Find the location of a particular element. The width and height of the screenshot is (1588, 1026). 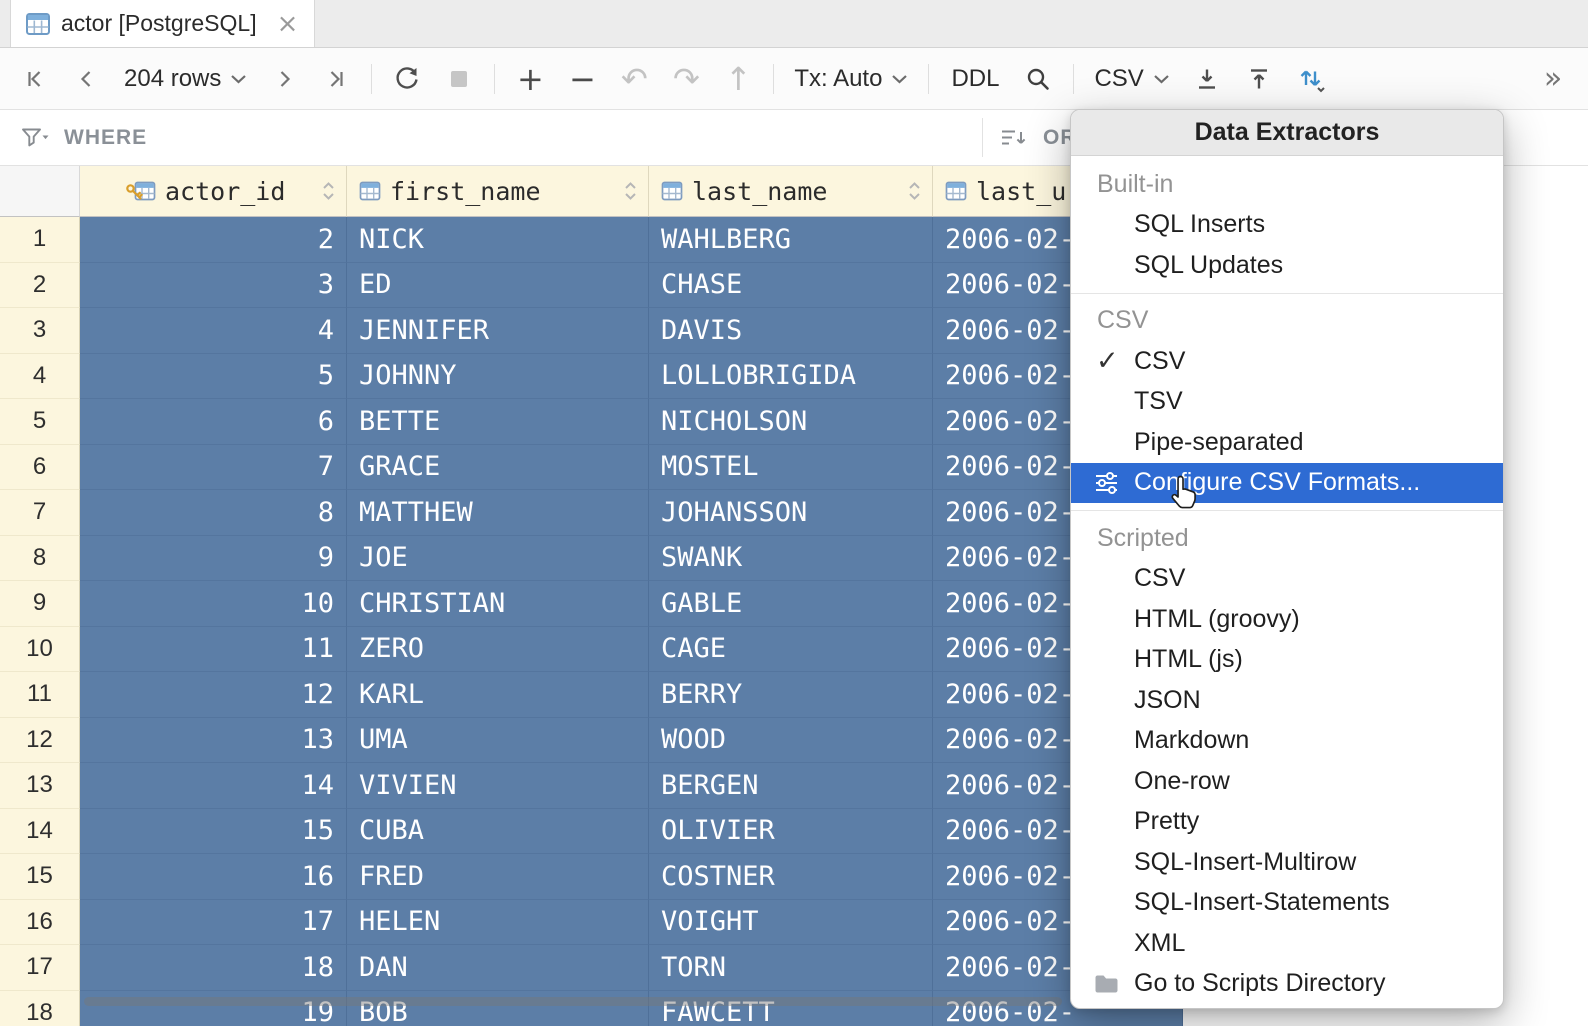

row-number: 14 is located at coordinates (40, 831).